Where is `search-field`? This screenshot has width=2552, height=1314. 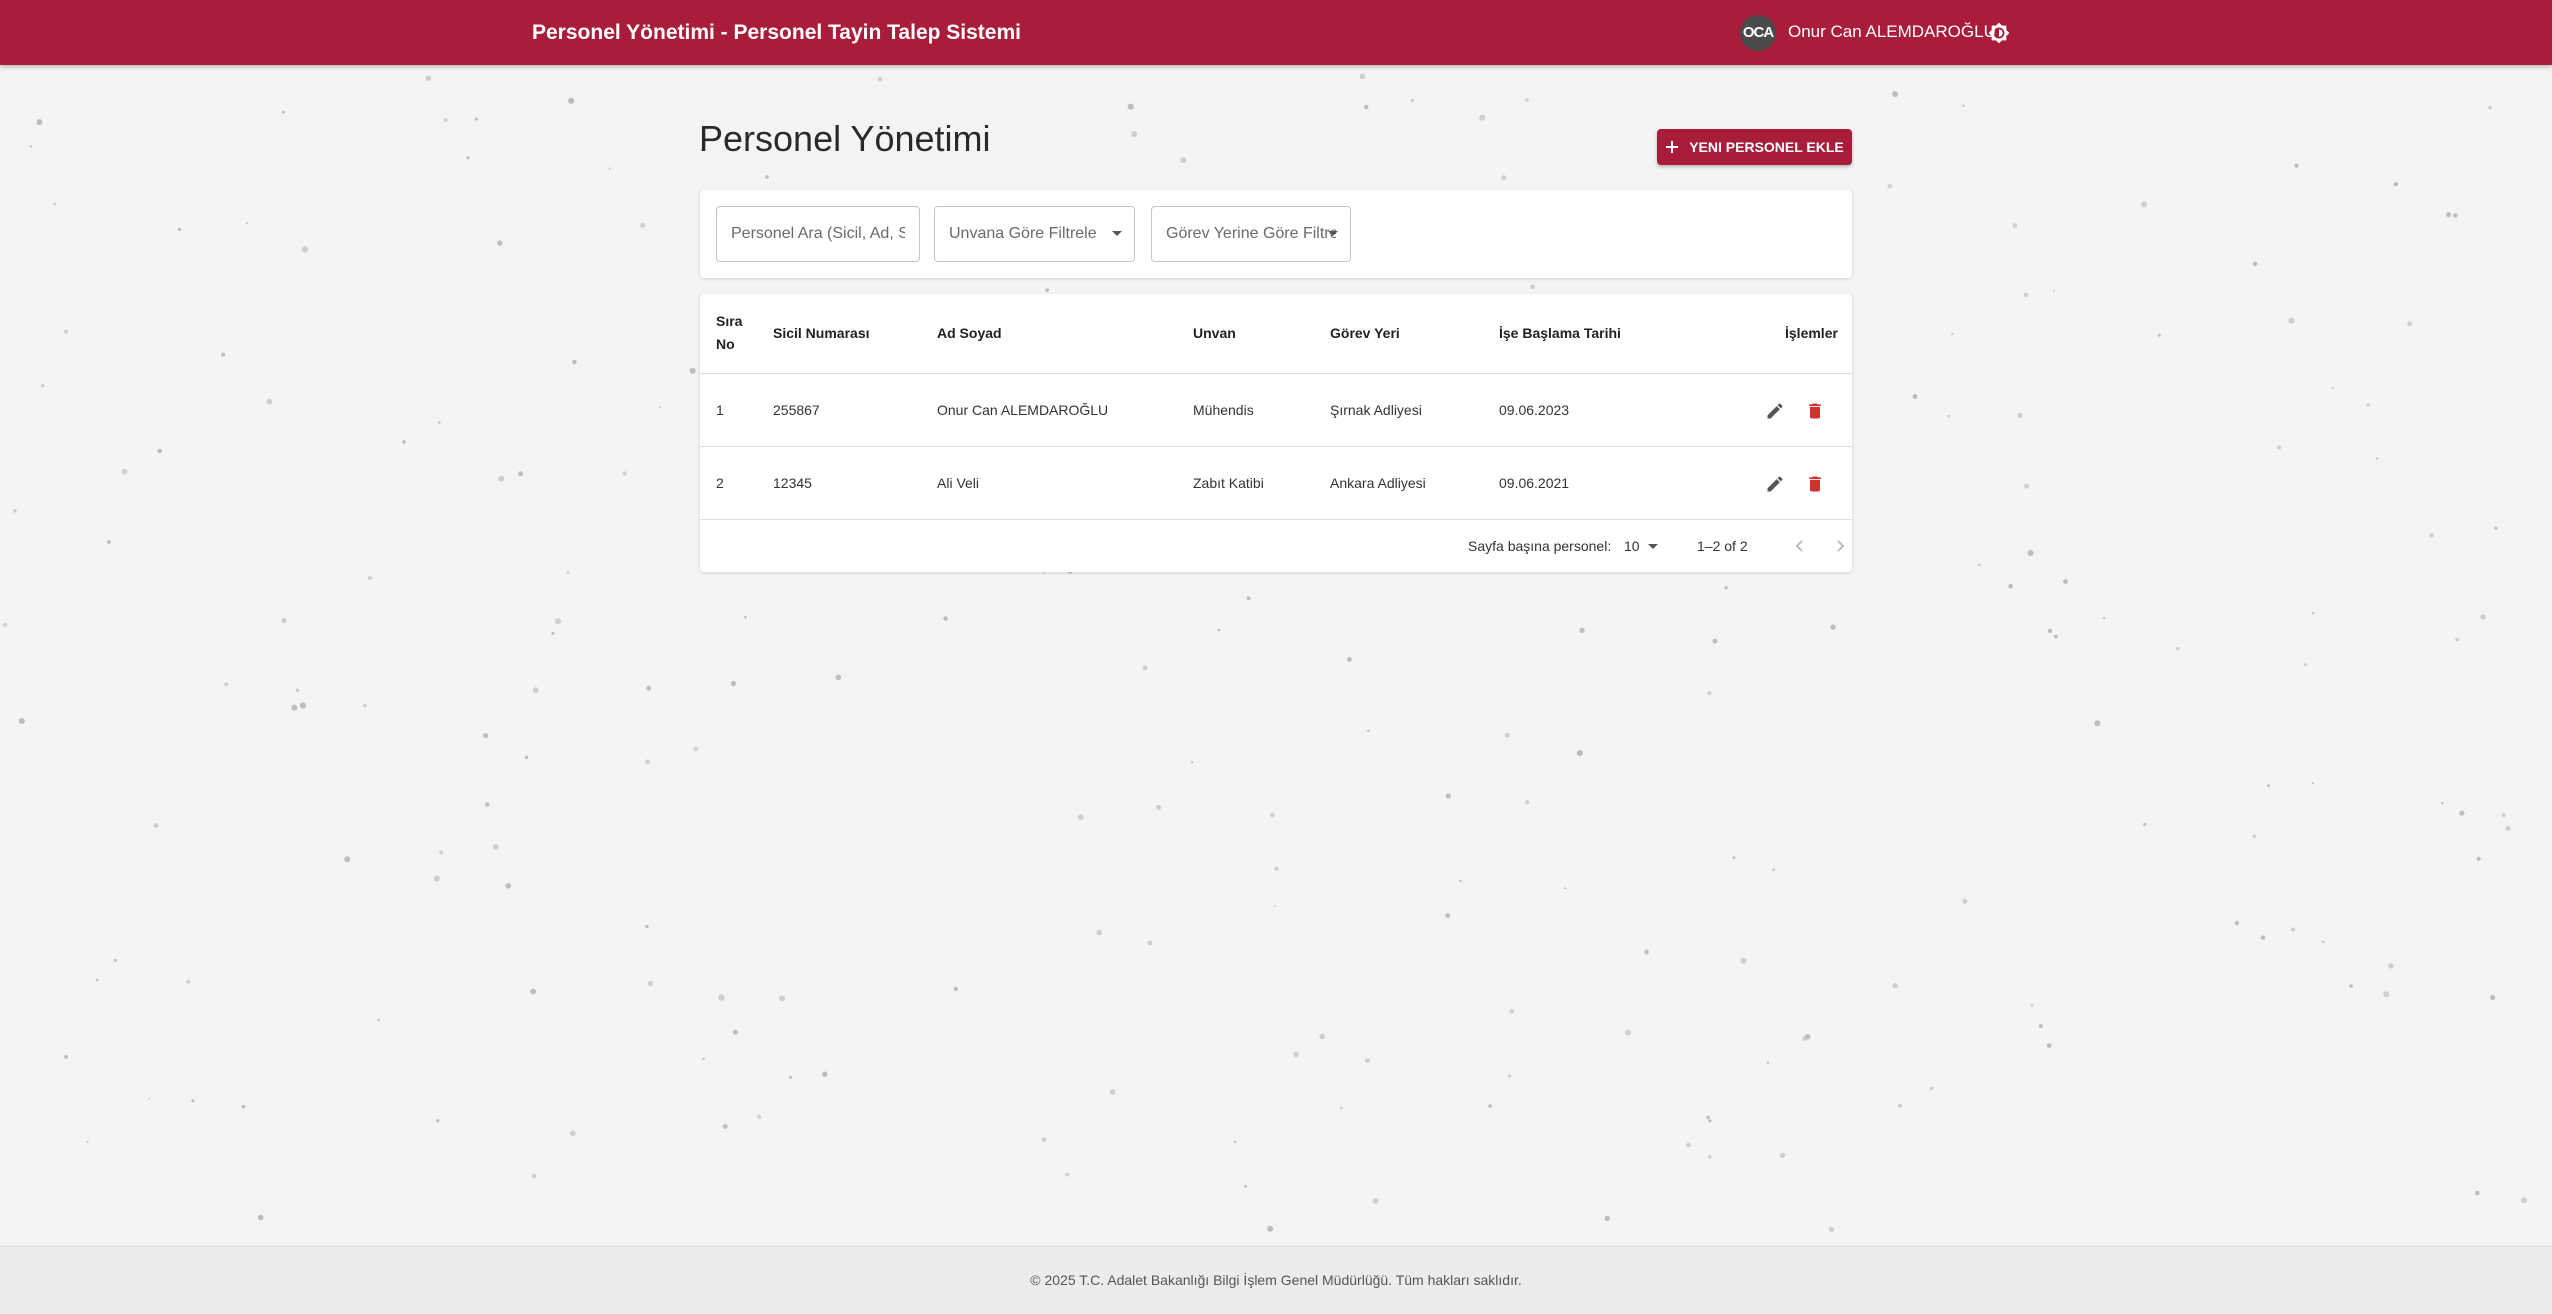
search-field is located at coordinates (818, 234).